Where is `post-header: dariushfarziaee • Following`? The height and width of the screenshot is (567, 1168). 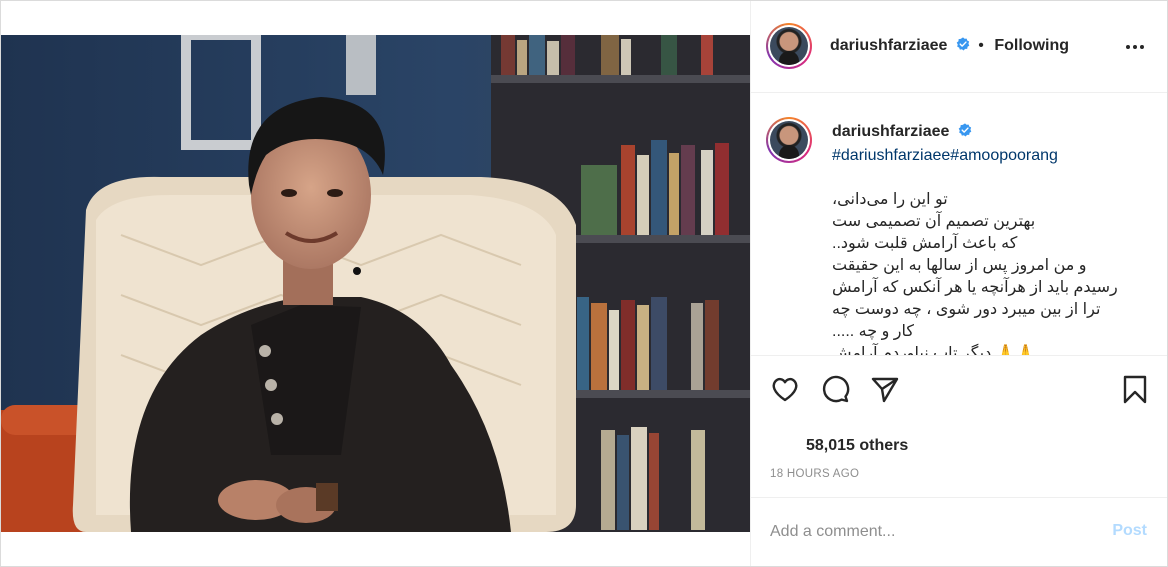
post-header: dariushfarziaee • Following is located at coordinates (958, 47).